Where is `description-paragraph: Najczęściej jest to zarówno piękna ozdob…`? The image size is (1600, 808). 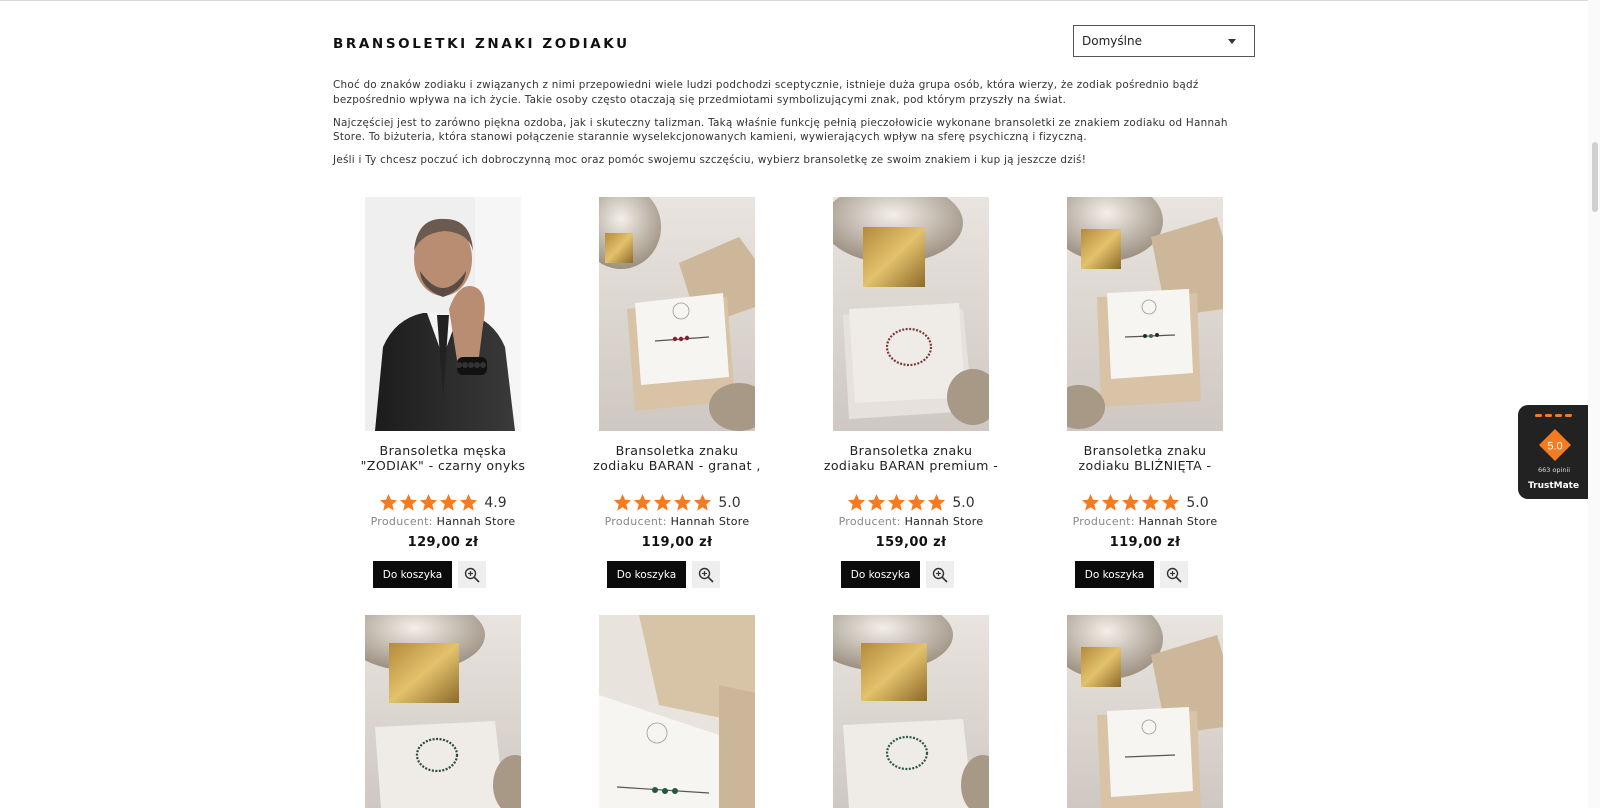 description-paragraph: Najczęściej jest to zarówno piękna ozdob… is located at coordinates (780, 130).